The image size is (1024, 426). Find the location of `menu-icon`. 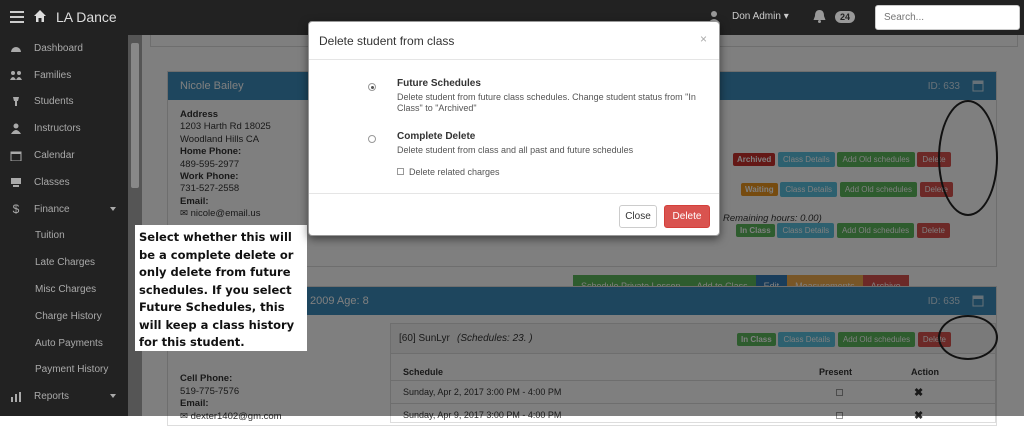

menu-icon is located at coordinates (17, 17).